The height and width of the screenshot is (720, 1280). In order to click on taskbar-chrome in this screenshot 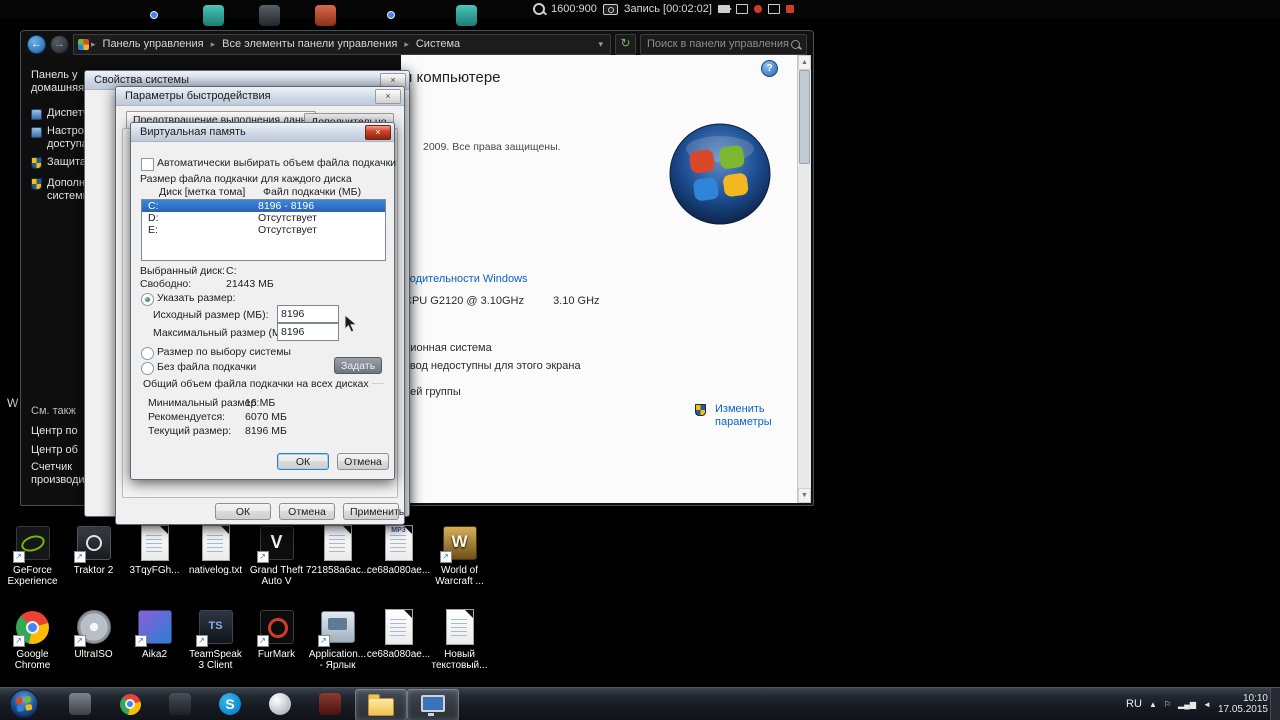, I will do `click(130, 704)`.